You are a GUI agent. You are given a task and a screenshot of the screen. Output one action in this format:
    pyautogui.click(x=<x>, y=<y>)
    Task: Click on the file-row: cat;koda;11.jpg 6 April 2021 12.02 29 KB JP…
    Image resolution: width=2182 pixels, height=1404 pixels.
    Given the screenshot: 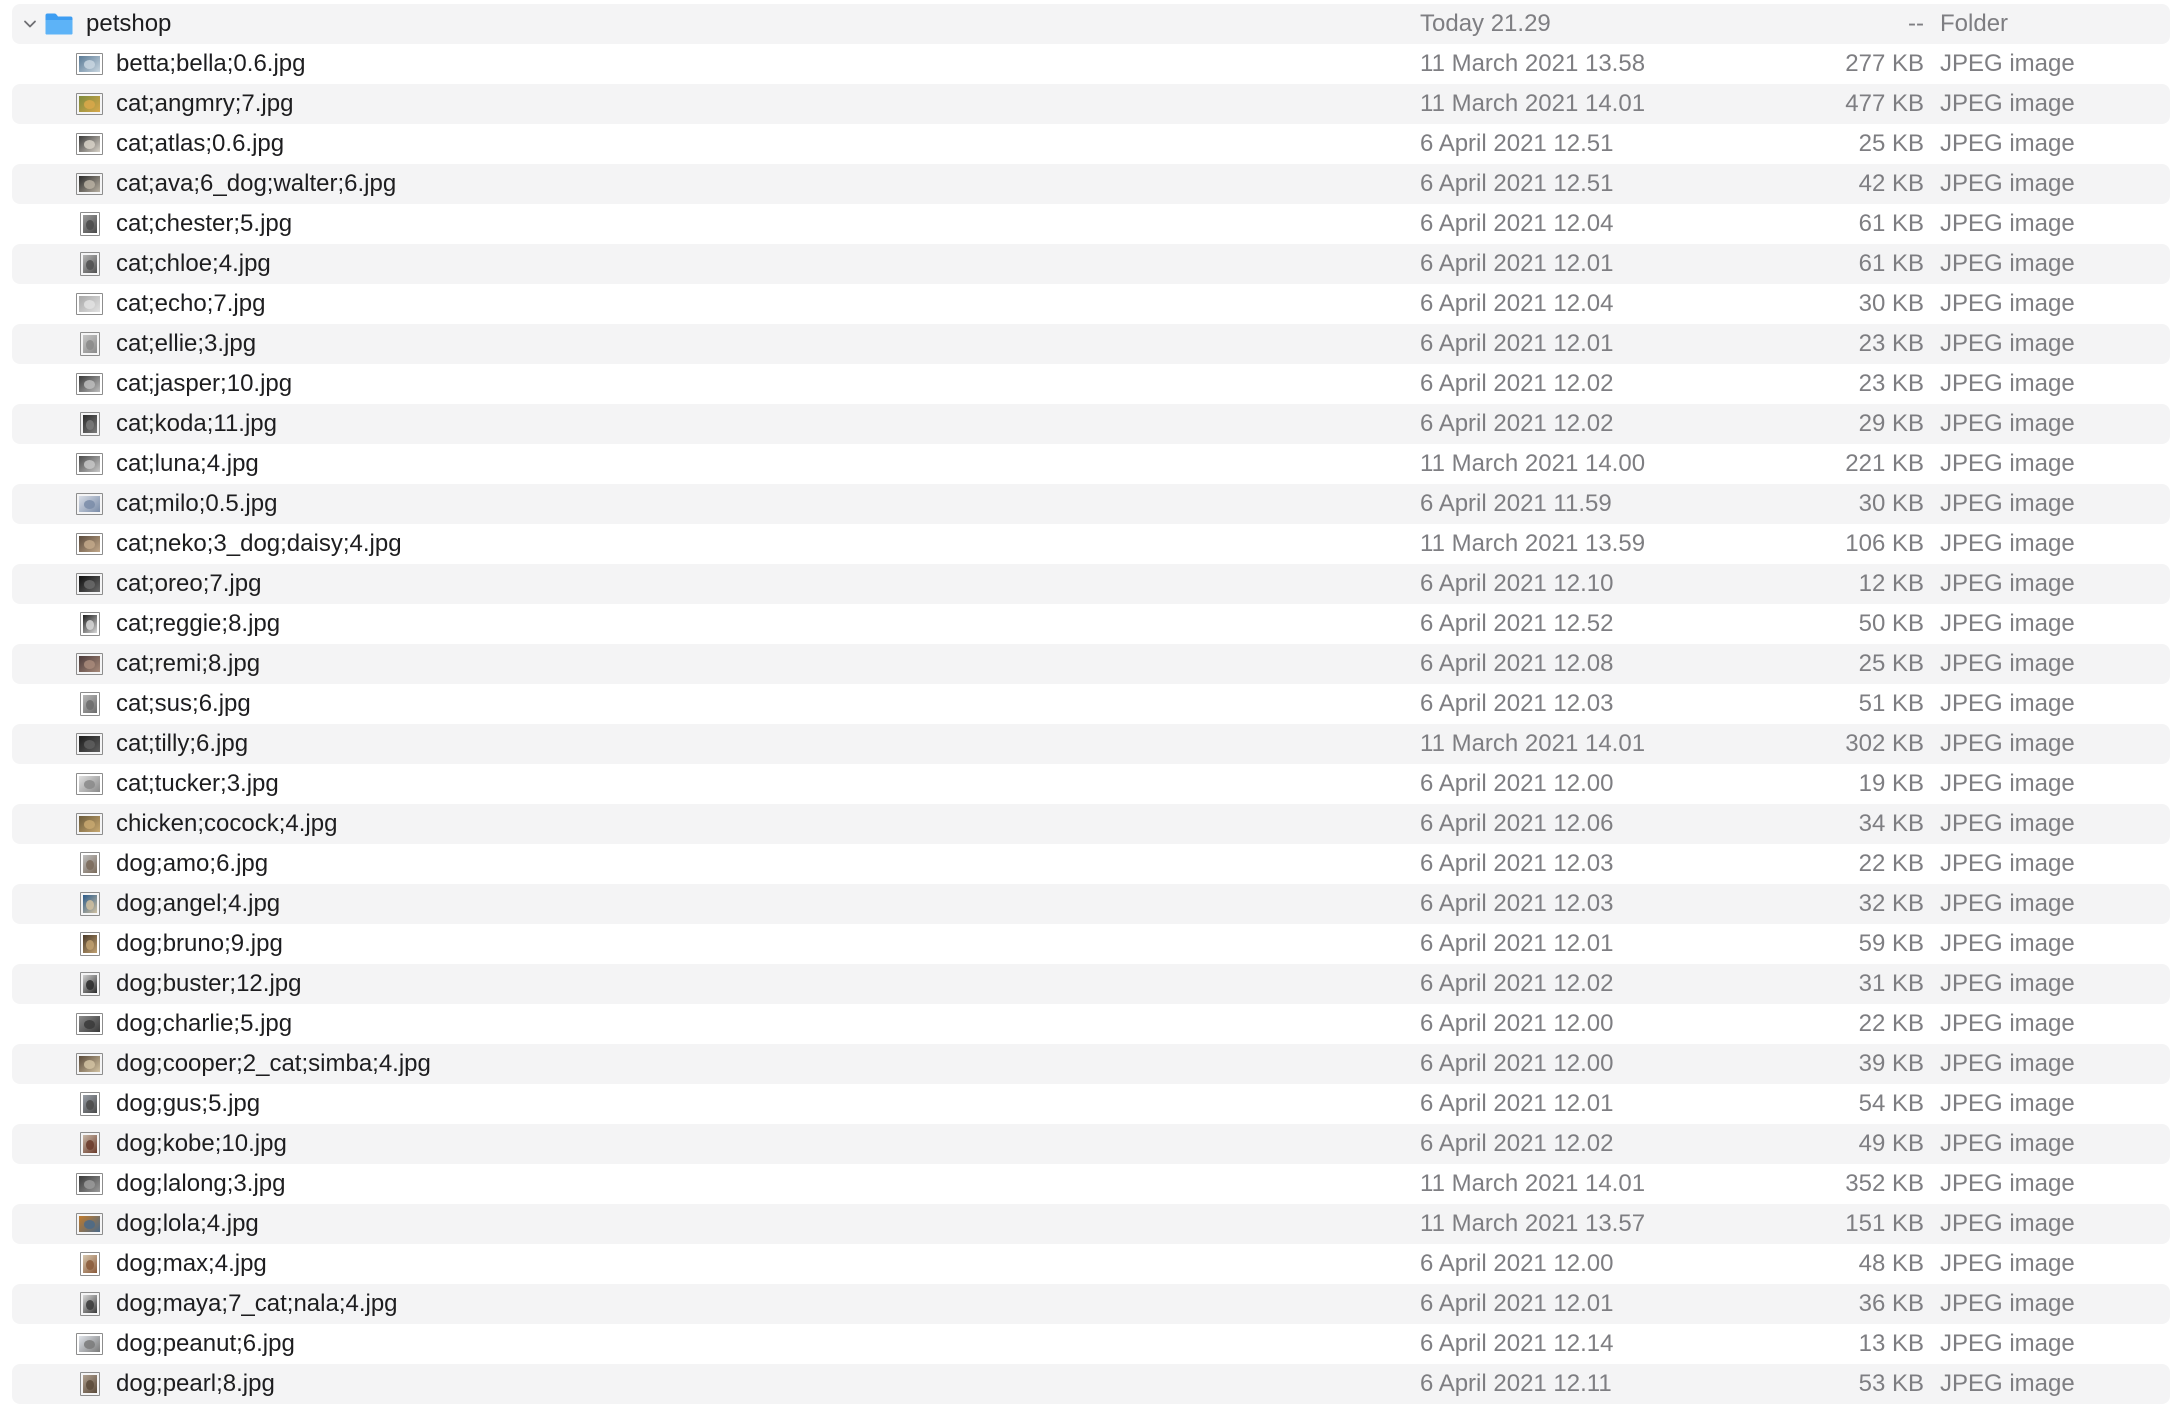 What is the action you would take?
    pyautogui.click(x=1091, y=424)
    